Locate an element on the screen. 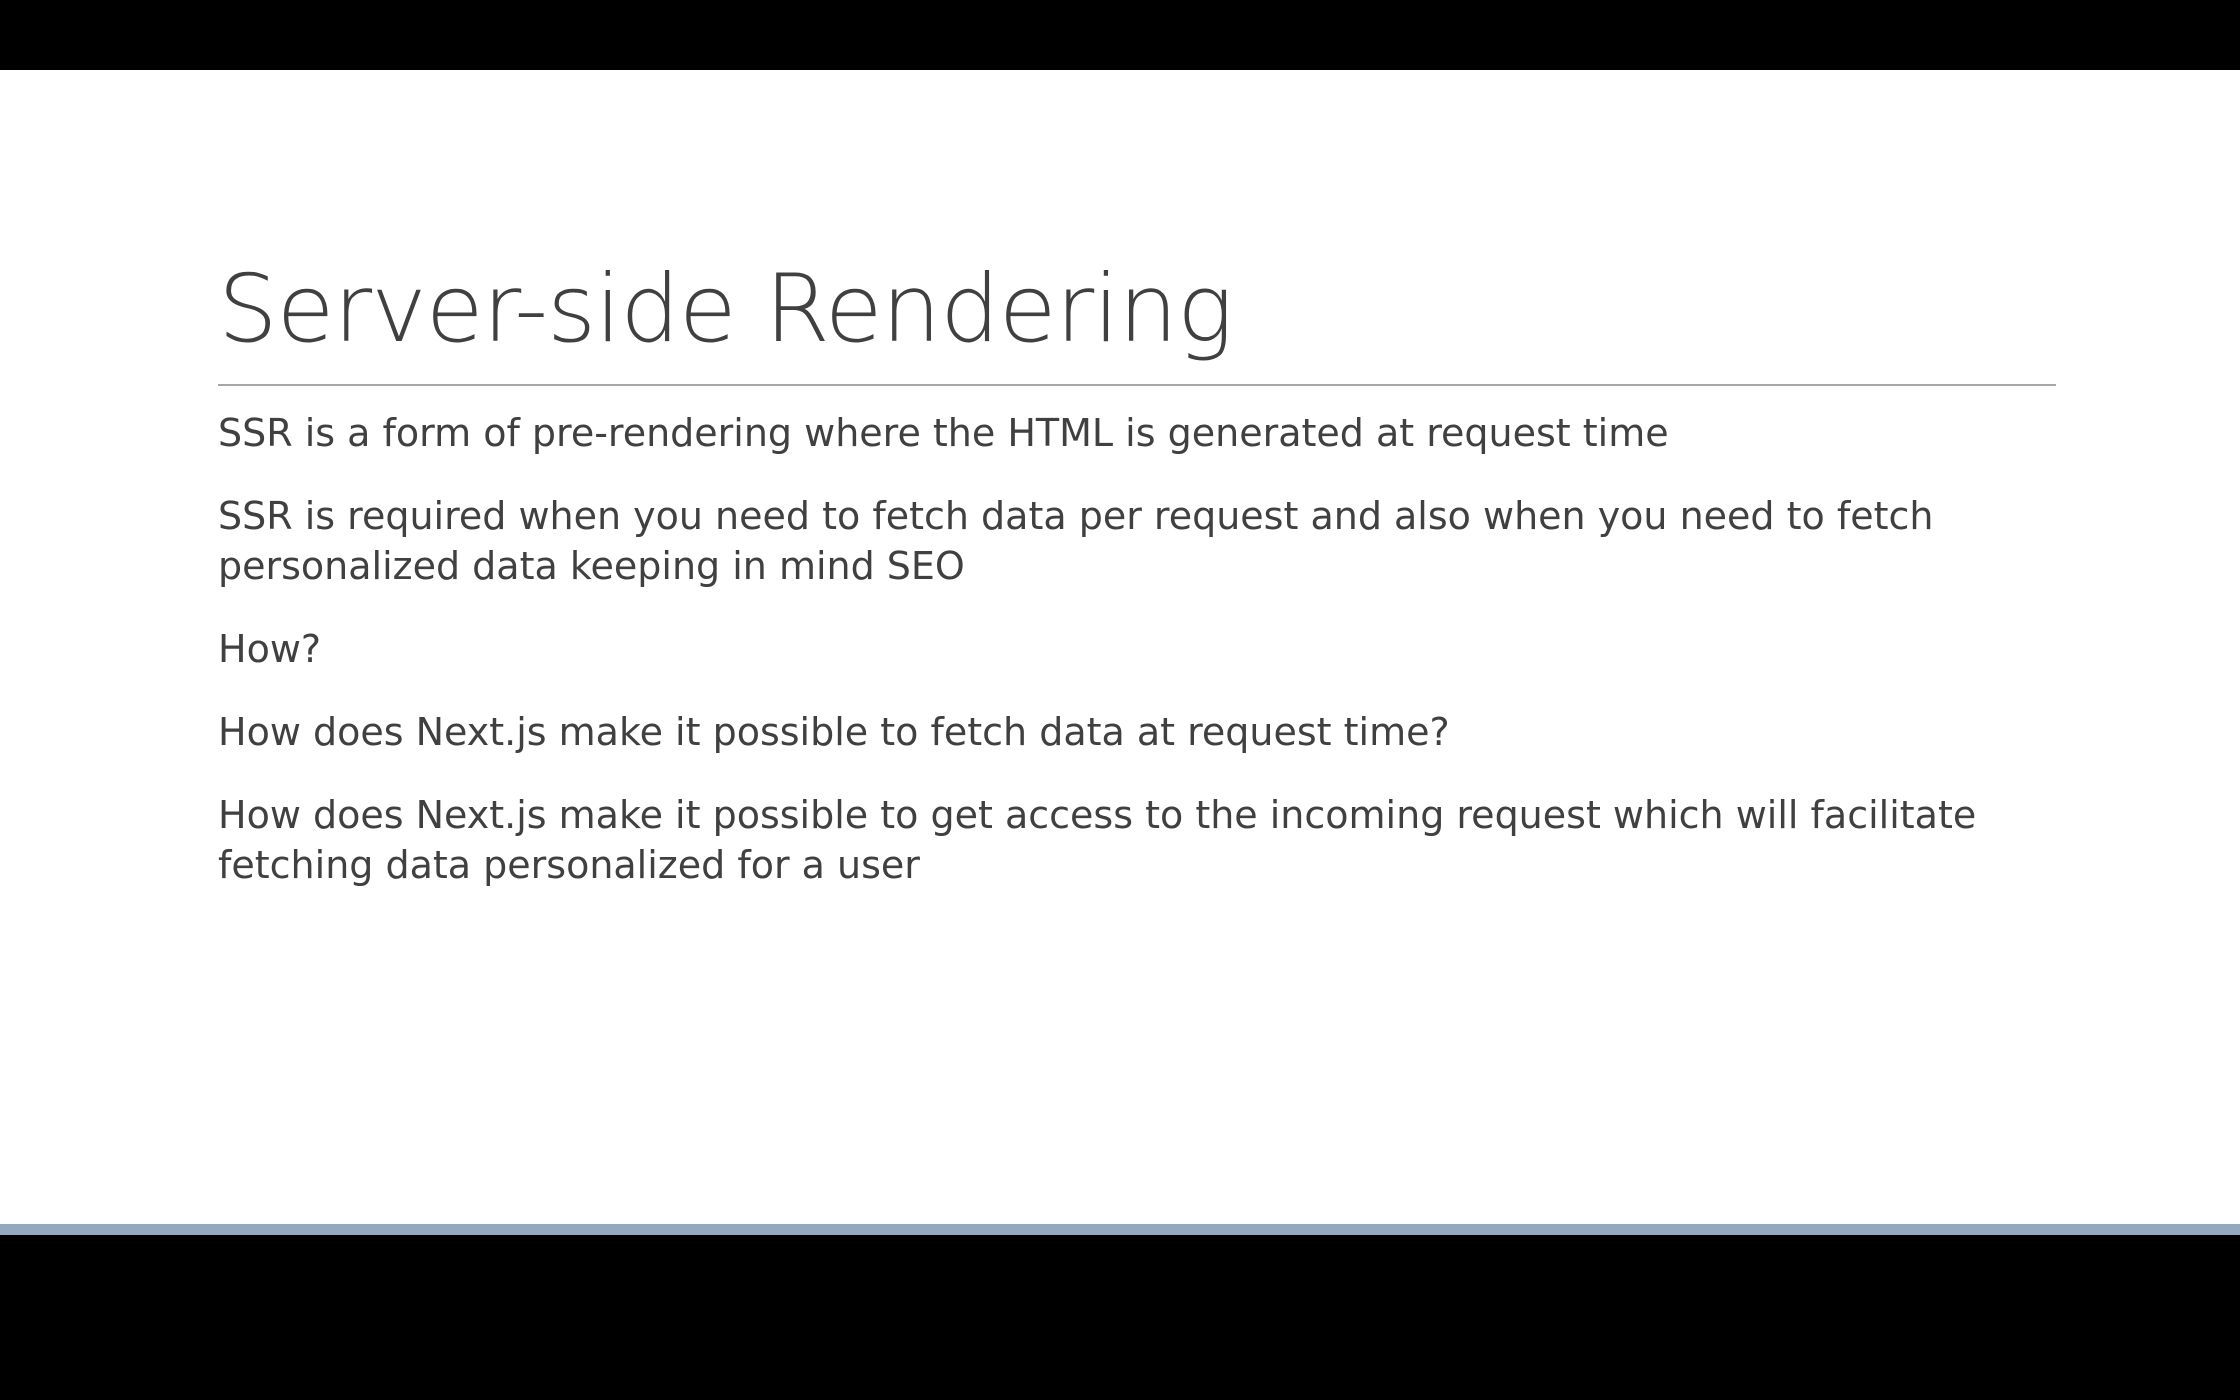  slide-accent-bar is located at coordinates (1120, 1229).